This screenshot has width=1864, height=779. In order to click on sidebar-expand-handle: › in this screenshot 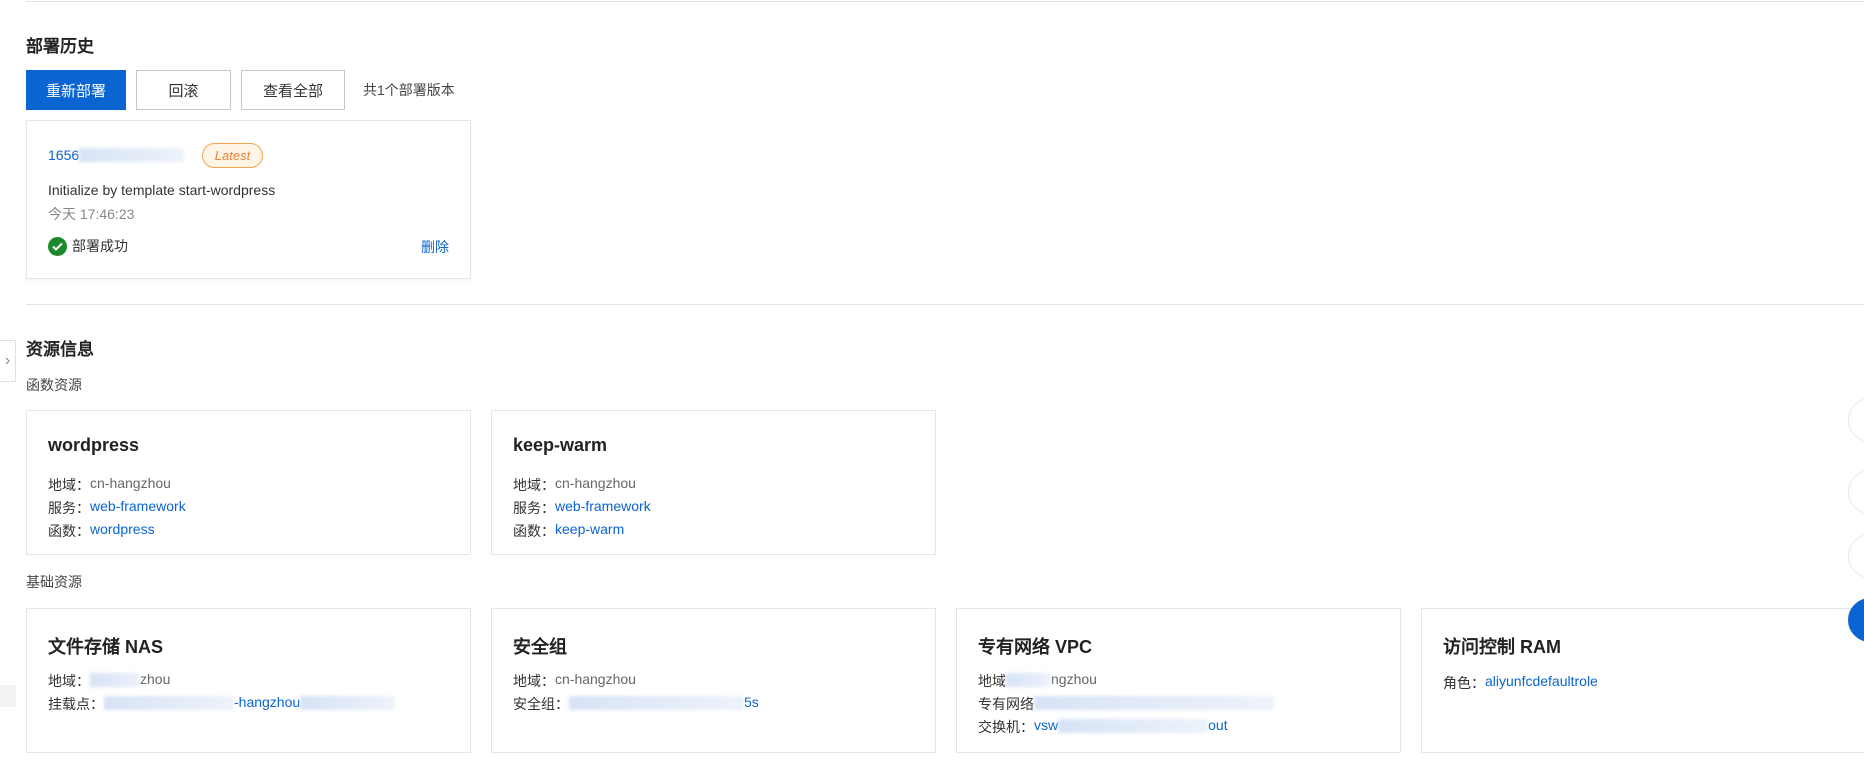, I will do `click(8, 361)`.